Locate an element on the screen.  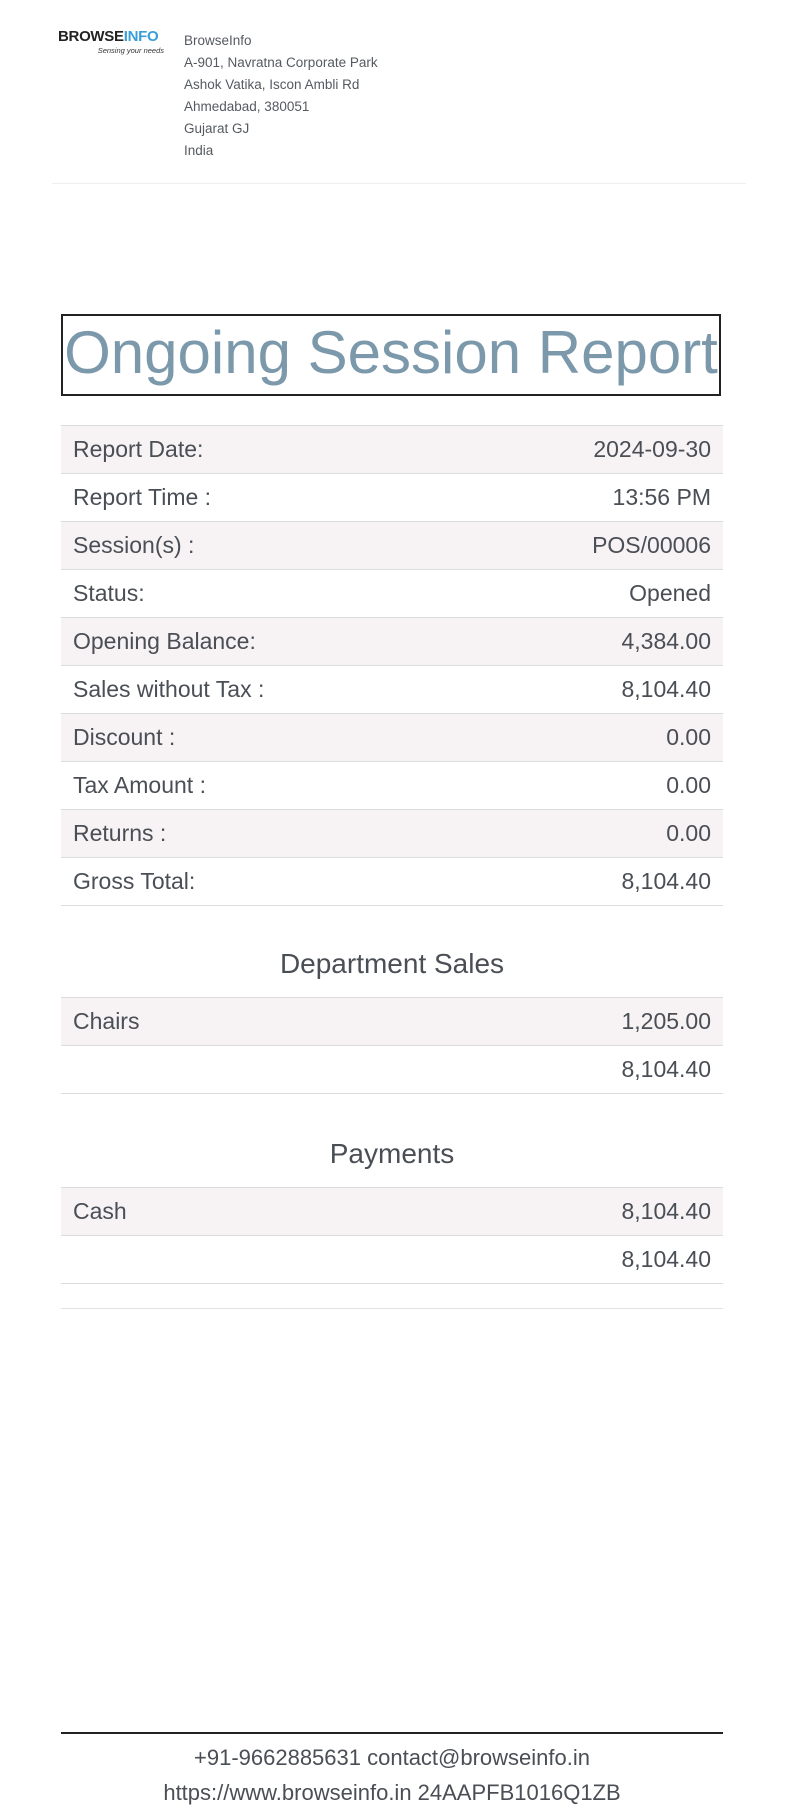
footer-divider is located at coordinates (392, 1733).